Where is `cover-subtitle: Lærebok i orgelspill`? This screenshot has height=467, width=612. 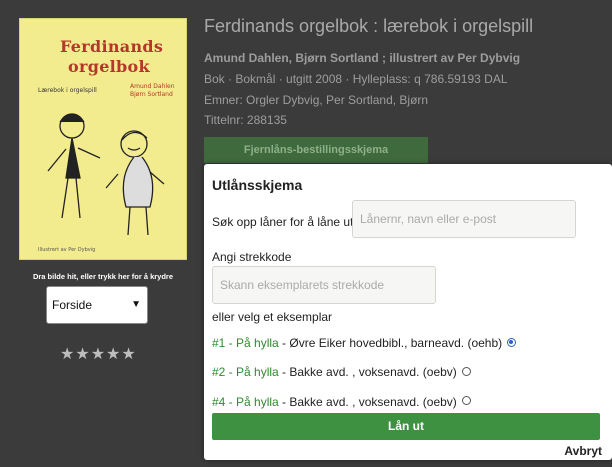
cover-subtitle: Lærebok i orgelspill is located at coordinates (67, 90).